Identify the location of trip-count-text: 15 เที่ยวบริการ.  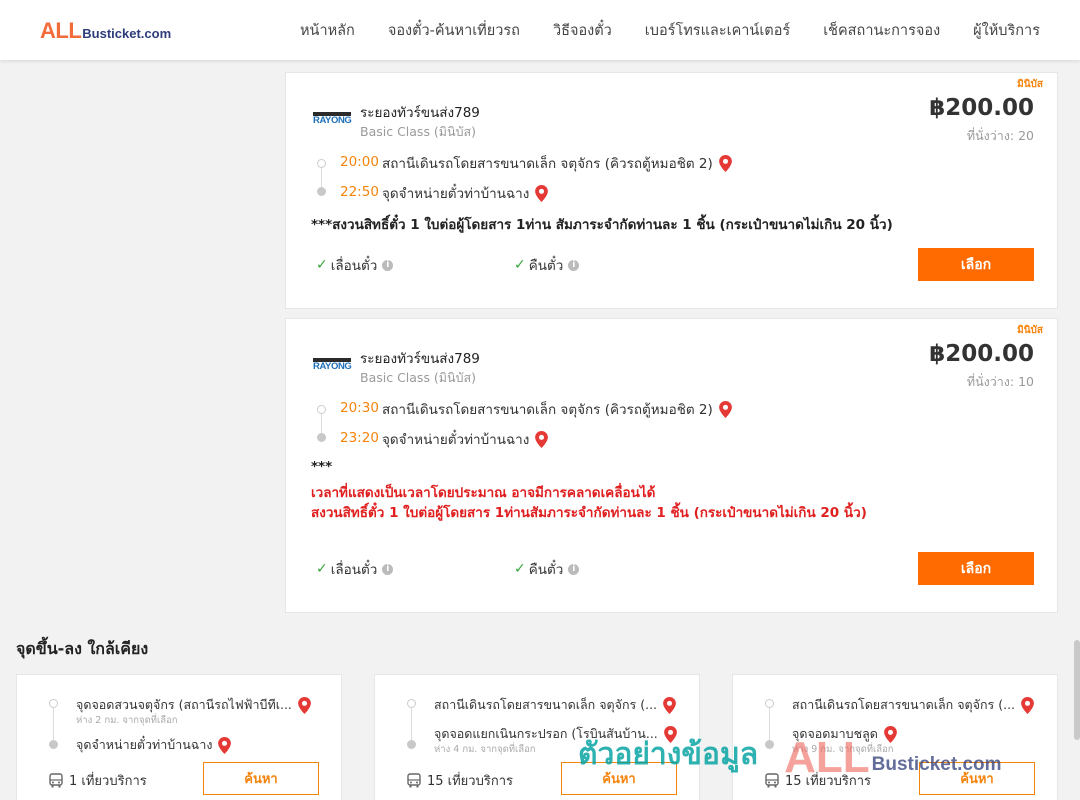
(470, 781).